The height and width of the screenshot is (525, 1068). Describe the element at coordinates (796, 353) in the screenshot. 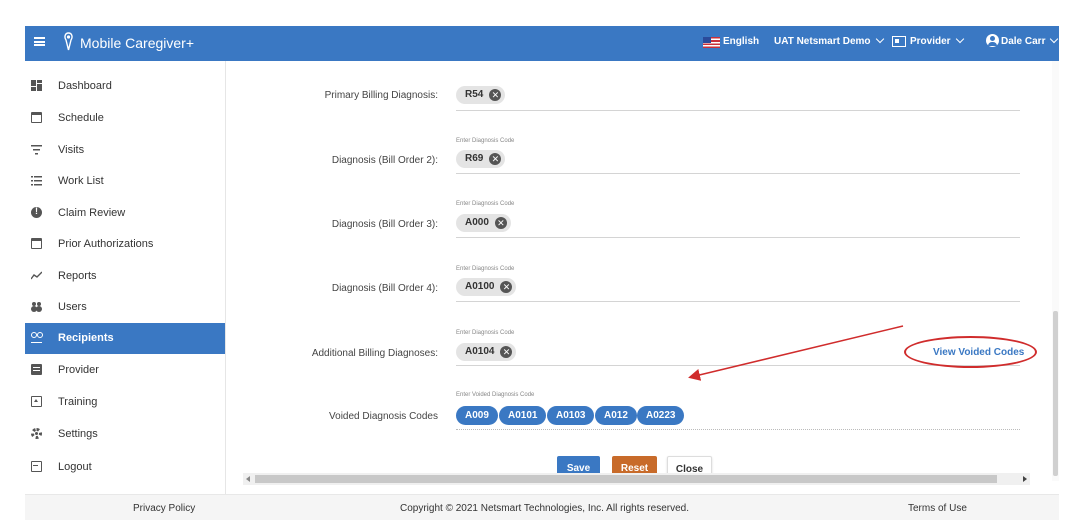

I see `annotation-arrow` at that location.